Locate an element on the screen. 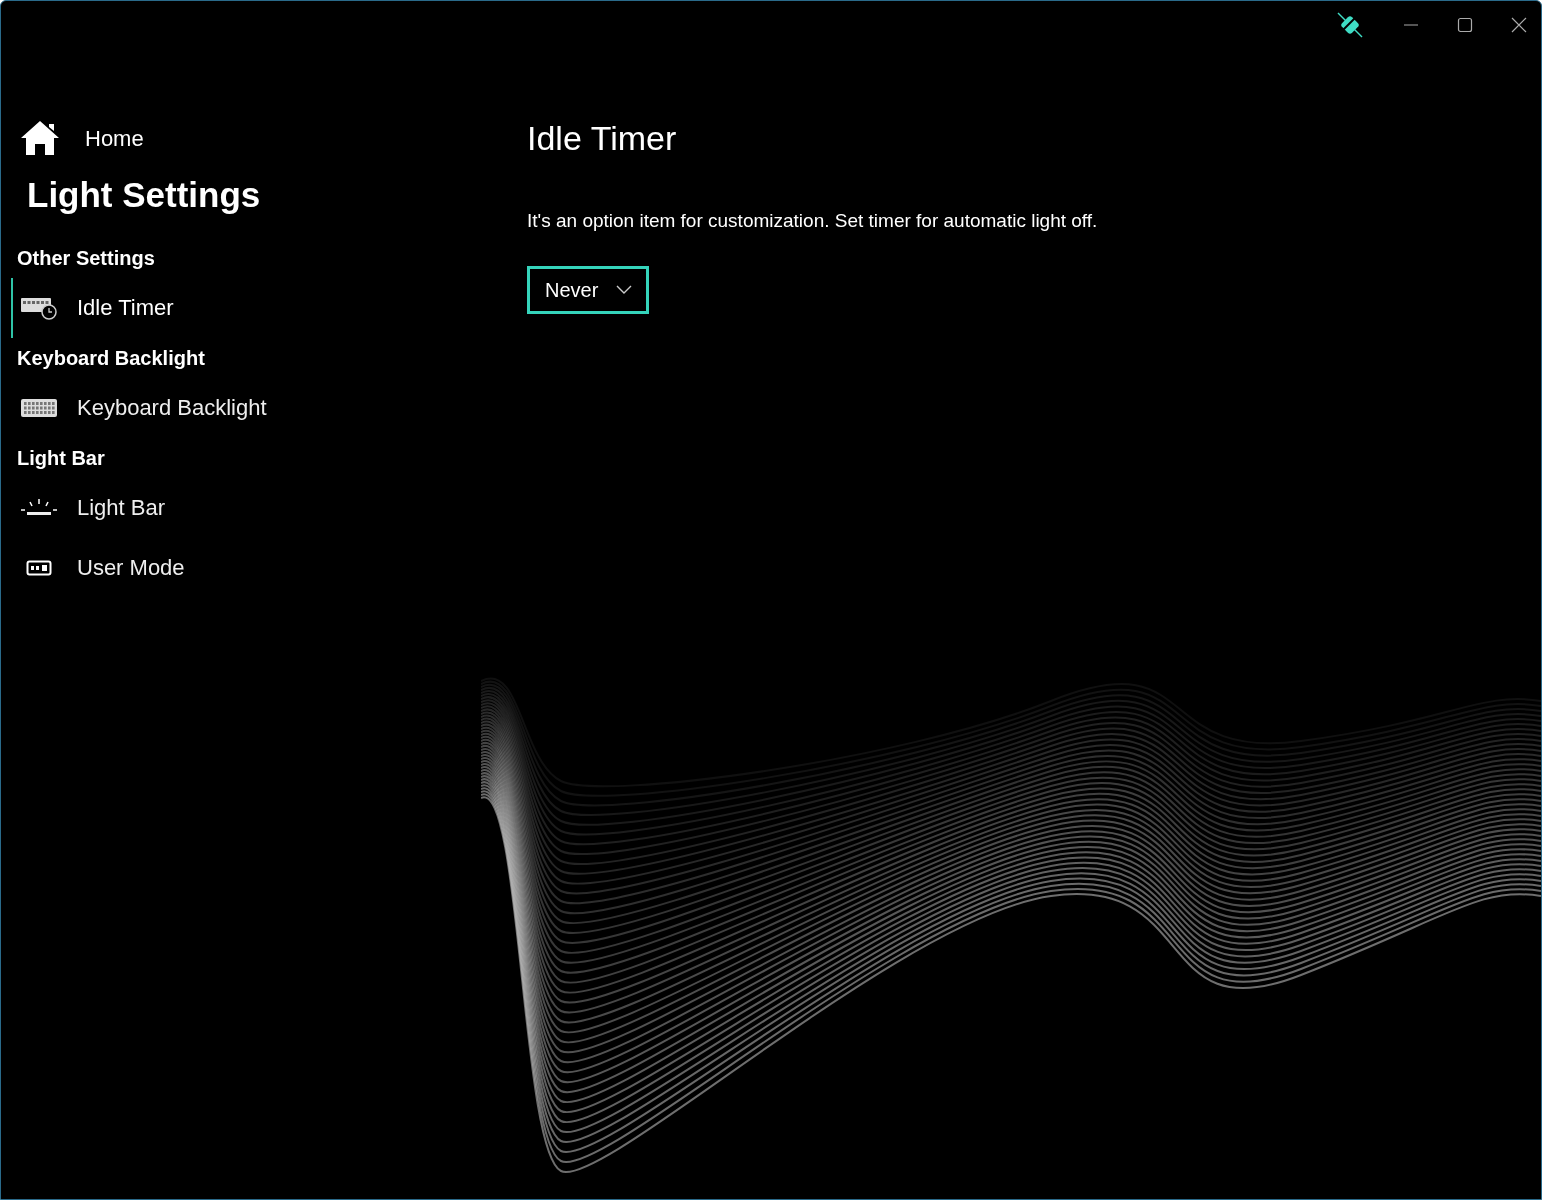 The image size is (1542, 1200). page-heading: Idle Timer is located at coordinates (602, 138).